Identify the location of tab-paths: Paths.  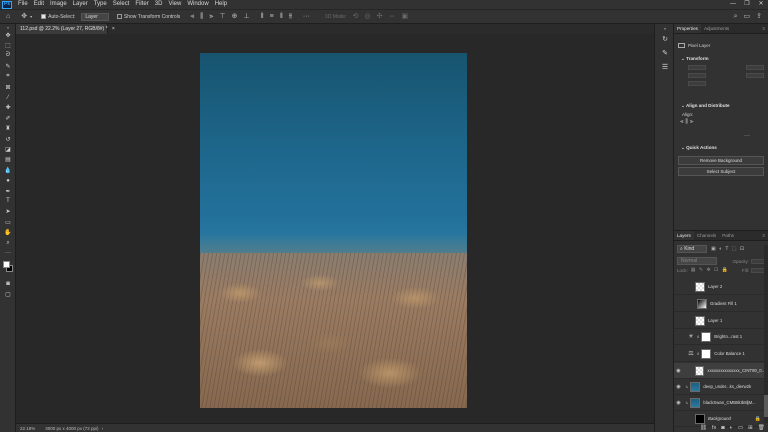
(728, 235).